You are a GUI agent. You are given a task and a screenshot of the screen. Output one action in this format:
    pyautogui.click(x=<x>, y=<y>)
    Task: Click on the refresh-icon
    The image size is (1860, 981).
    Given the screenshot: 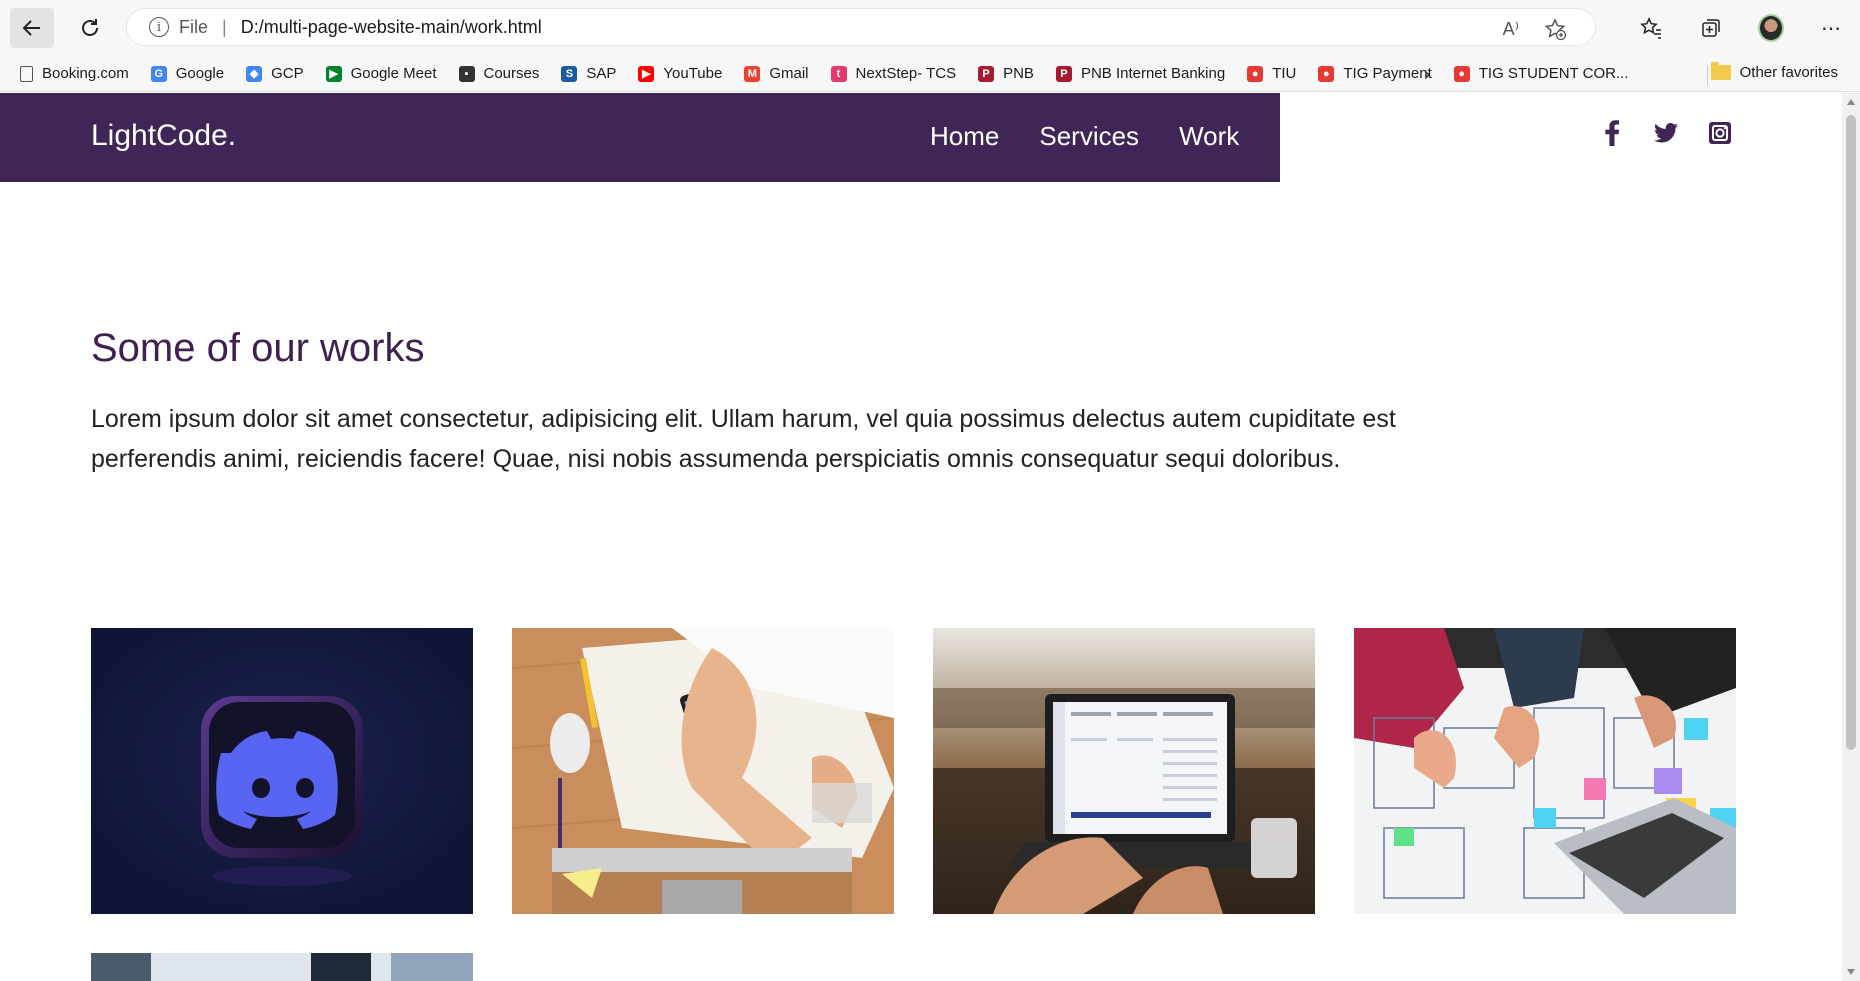 What is the action you would take?
    pyautogui.click(x=90, y=27)
    